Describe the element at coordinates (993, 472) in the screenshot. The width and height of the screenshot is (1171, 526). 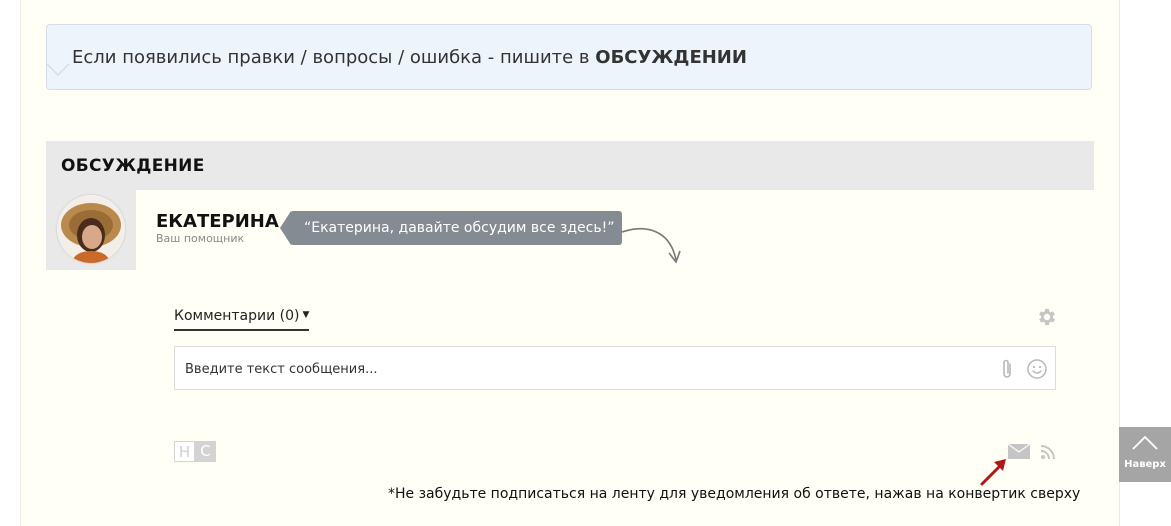
I see `arrow-pointer-icon` at that location.